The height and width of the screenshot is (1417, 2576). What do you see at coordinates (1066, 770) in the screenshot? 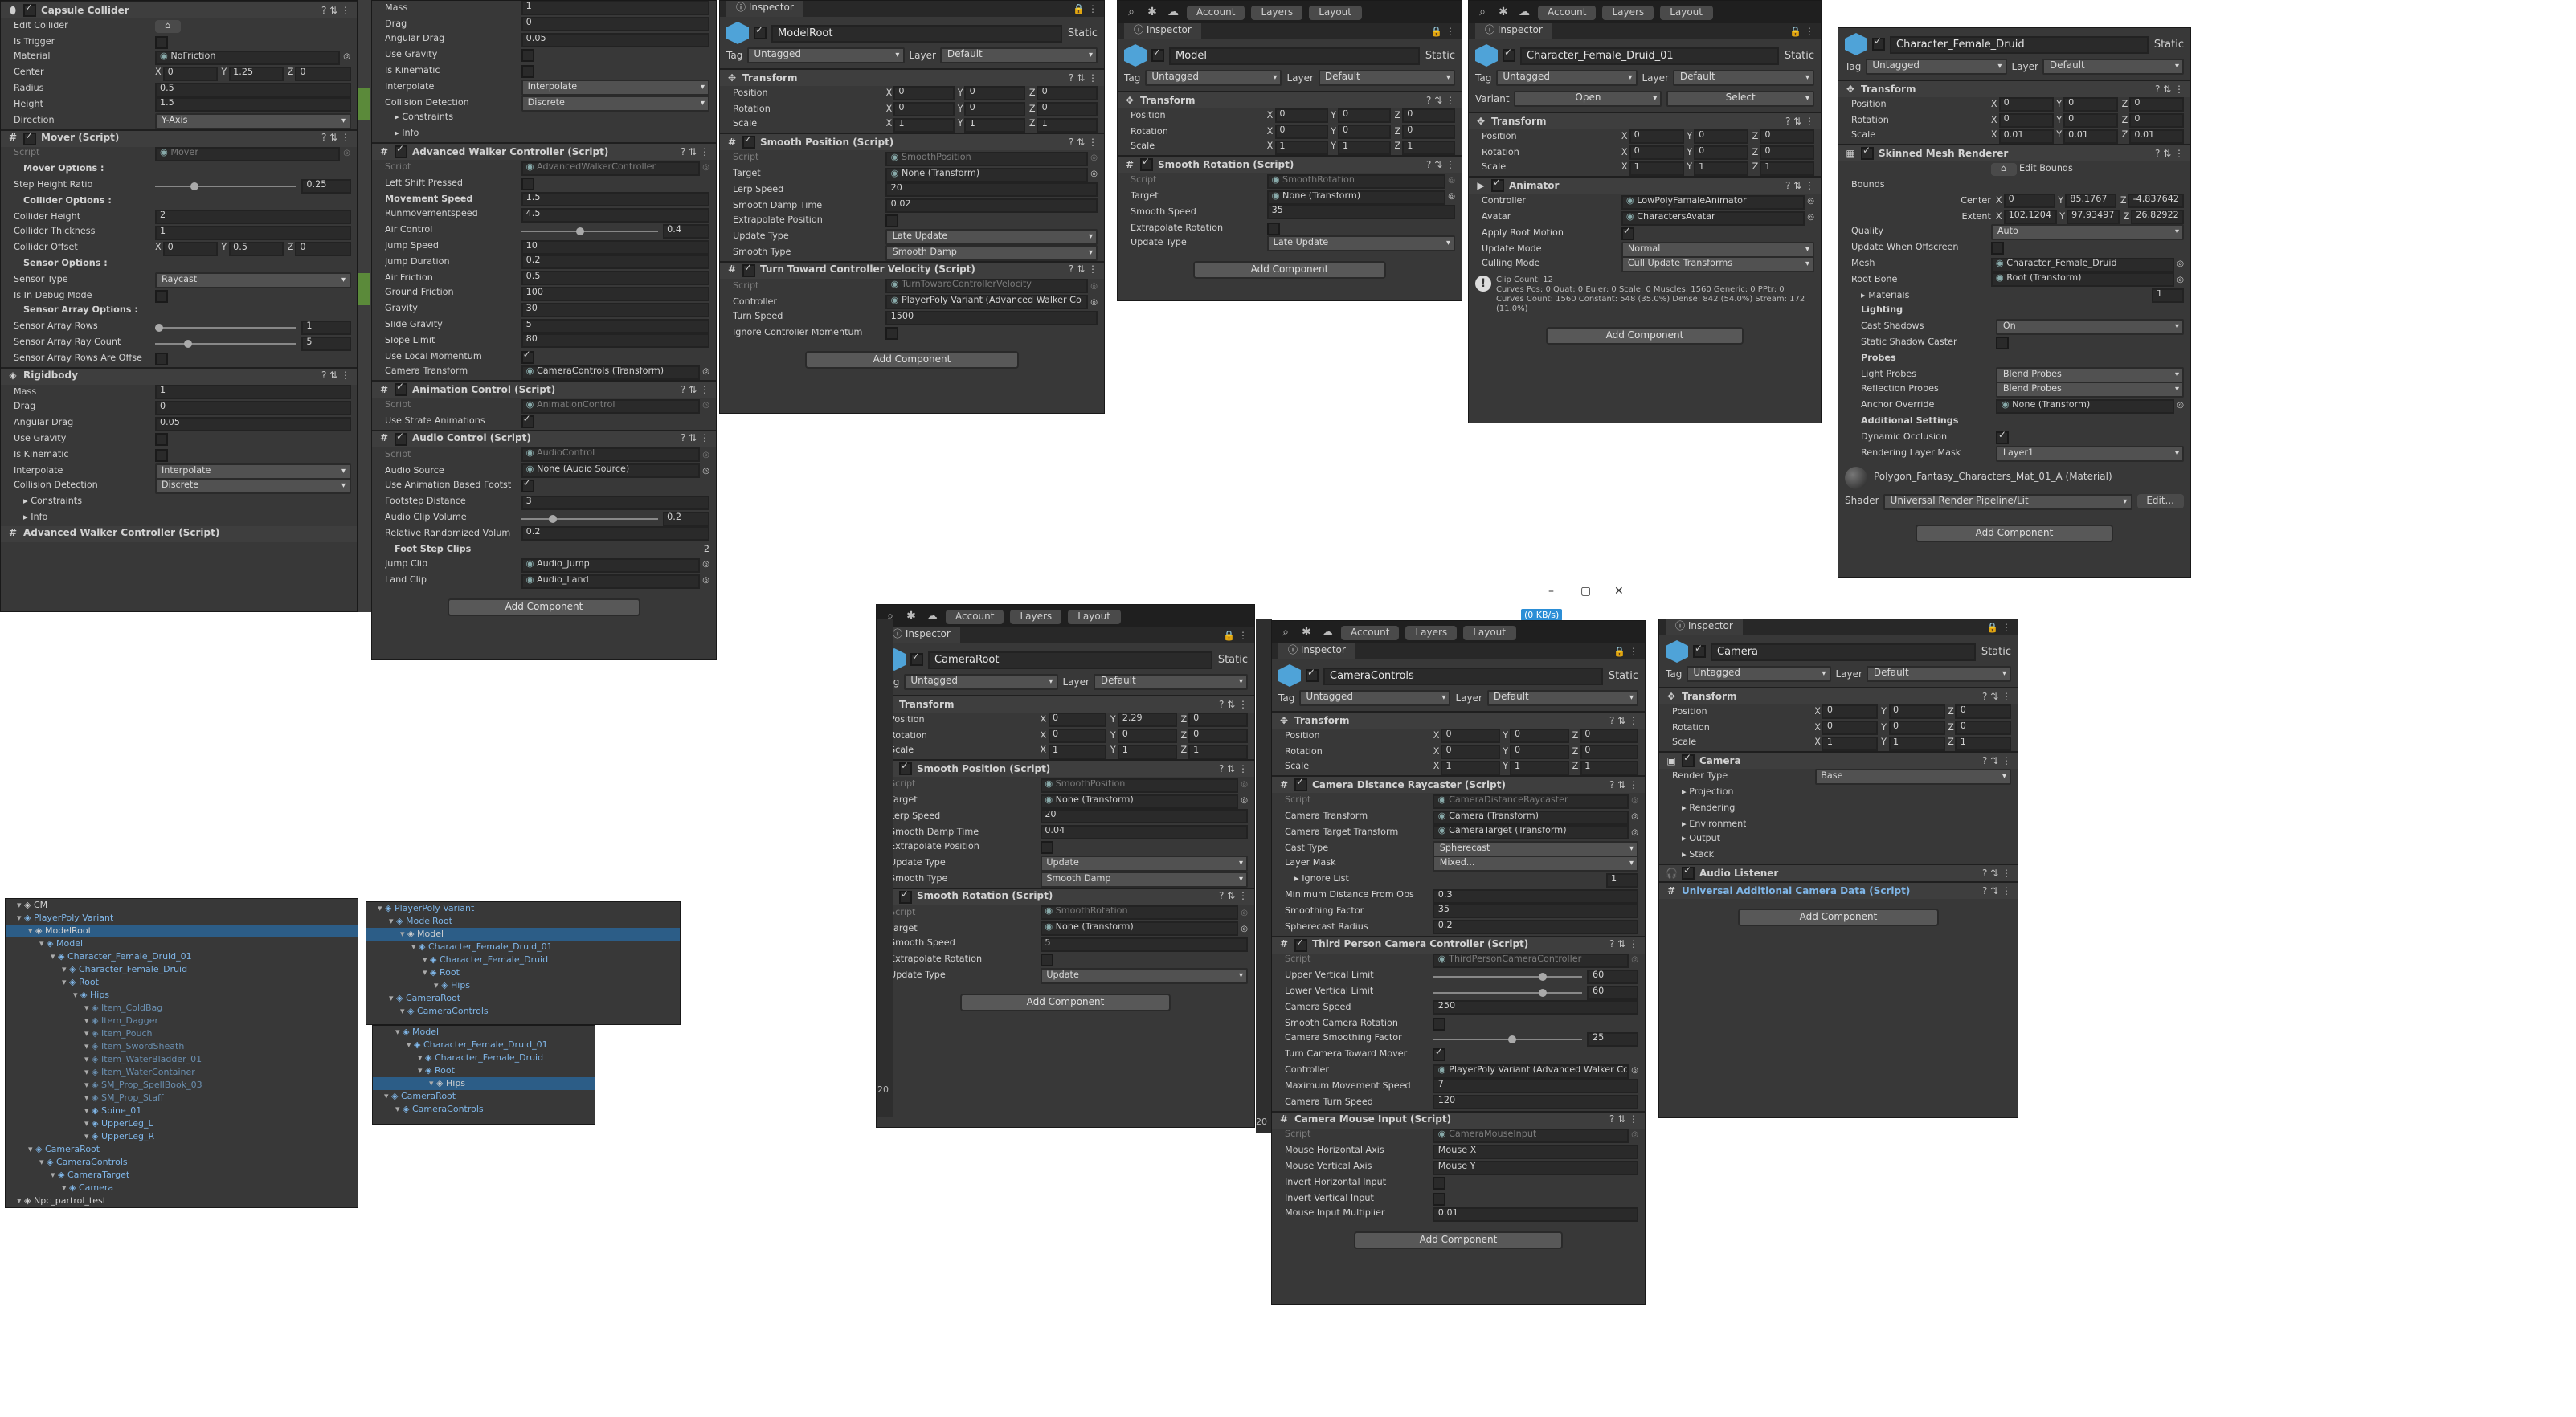
I see `smooth-position-header: #Smooth Position (Script)? ⇅ ⋮` at bounding box center [1066, 770].